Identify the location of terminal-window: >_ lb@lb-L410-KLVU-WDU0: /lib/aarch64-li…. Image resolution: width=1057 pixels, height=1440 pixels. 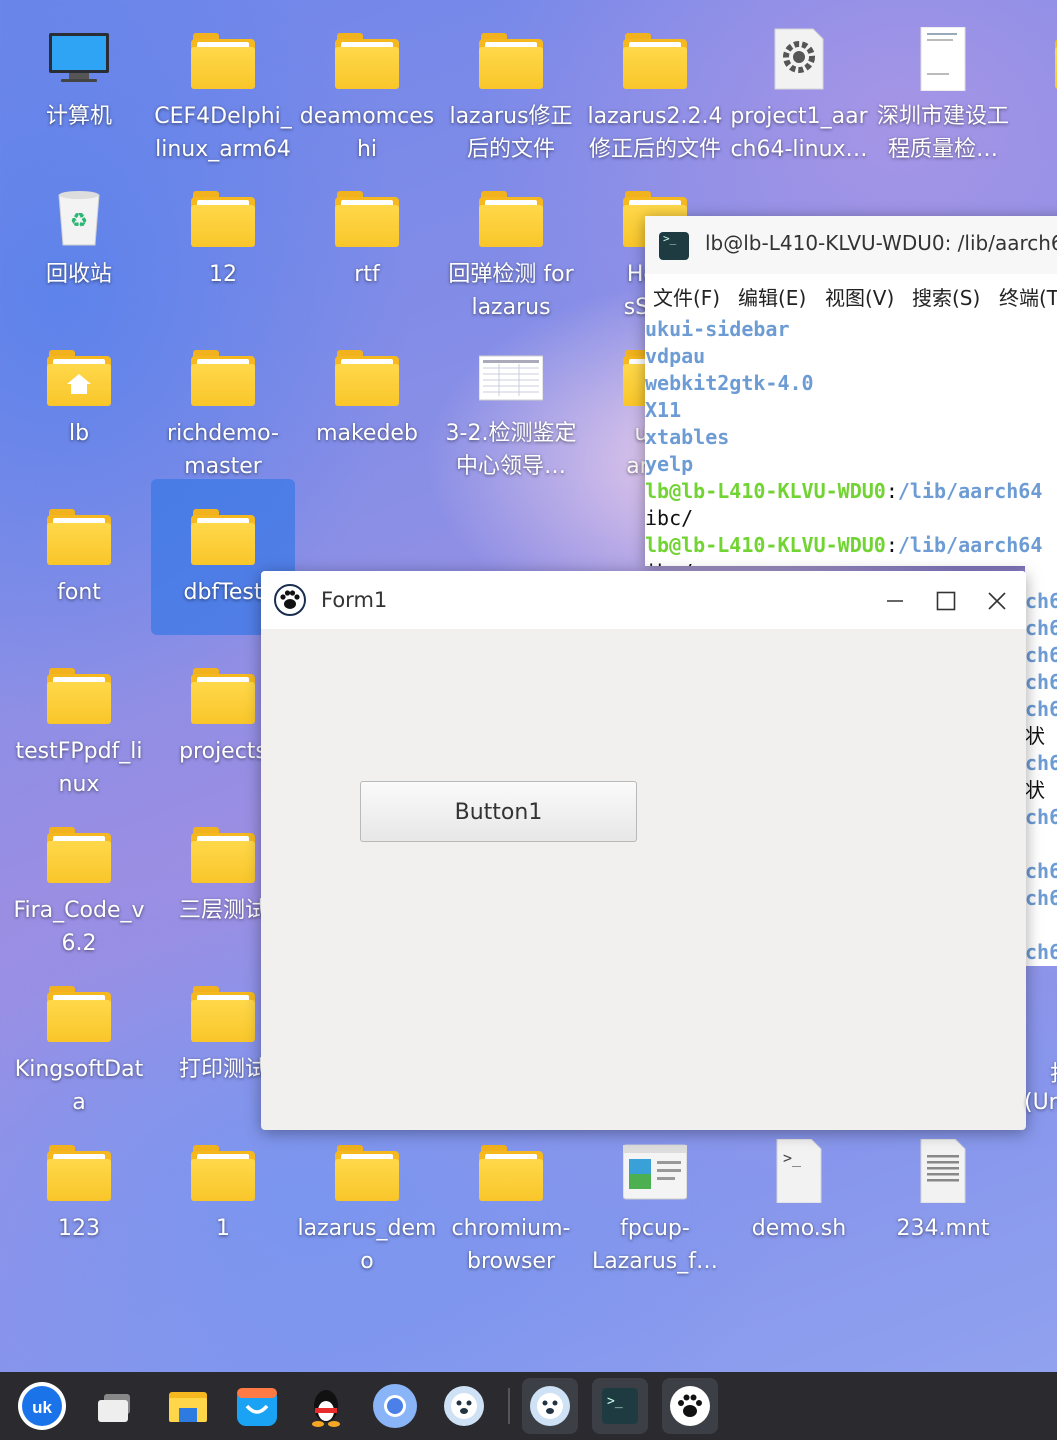
(851, 391).